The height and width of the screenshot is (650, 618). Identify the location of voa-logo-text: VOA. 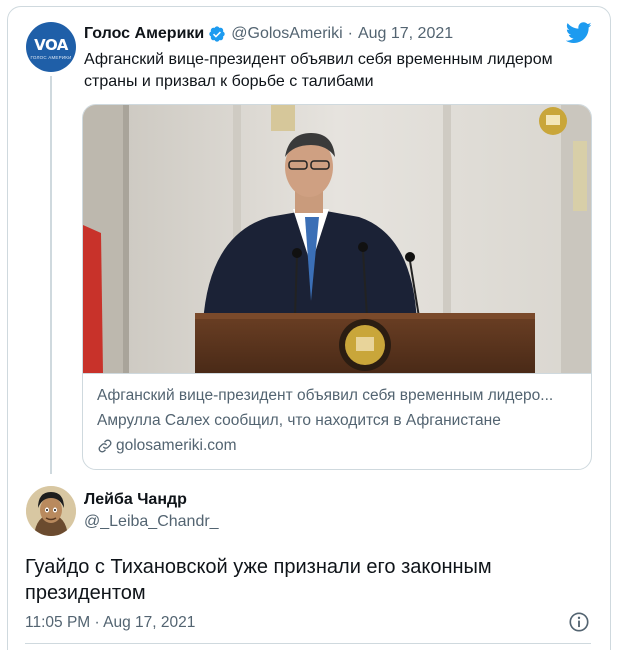
(51, 45).